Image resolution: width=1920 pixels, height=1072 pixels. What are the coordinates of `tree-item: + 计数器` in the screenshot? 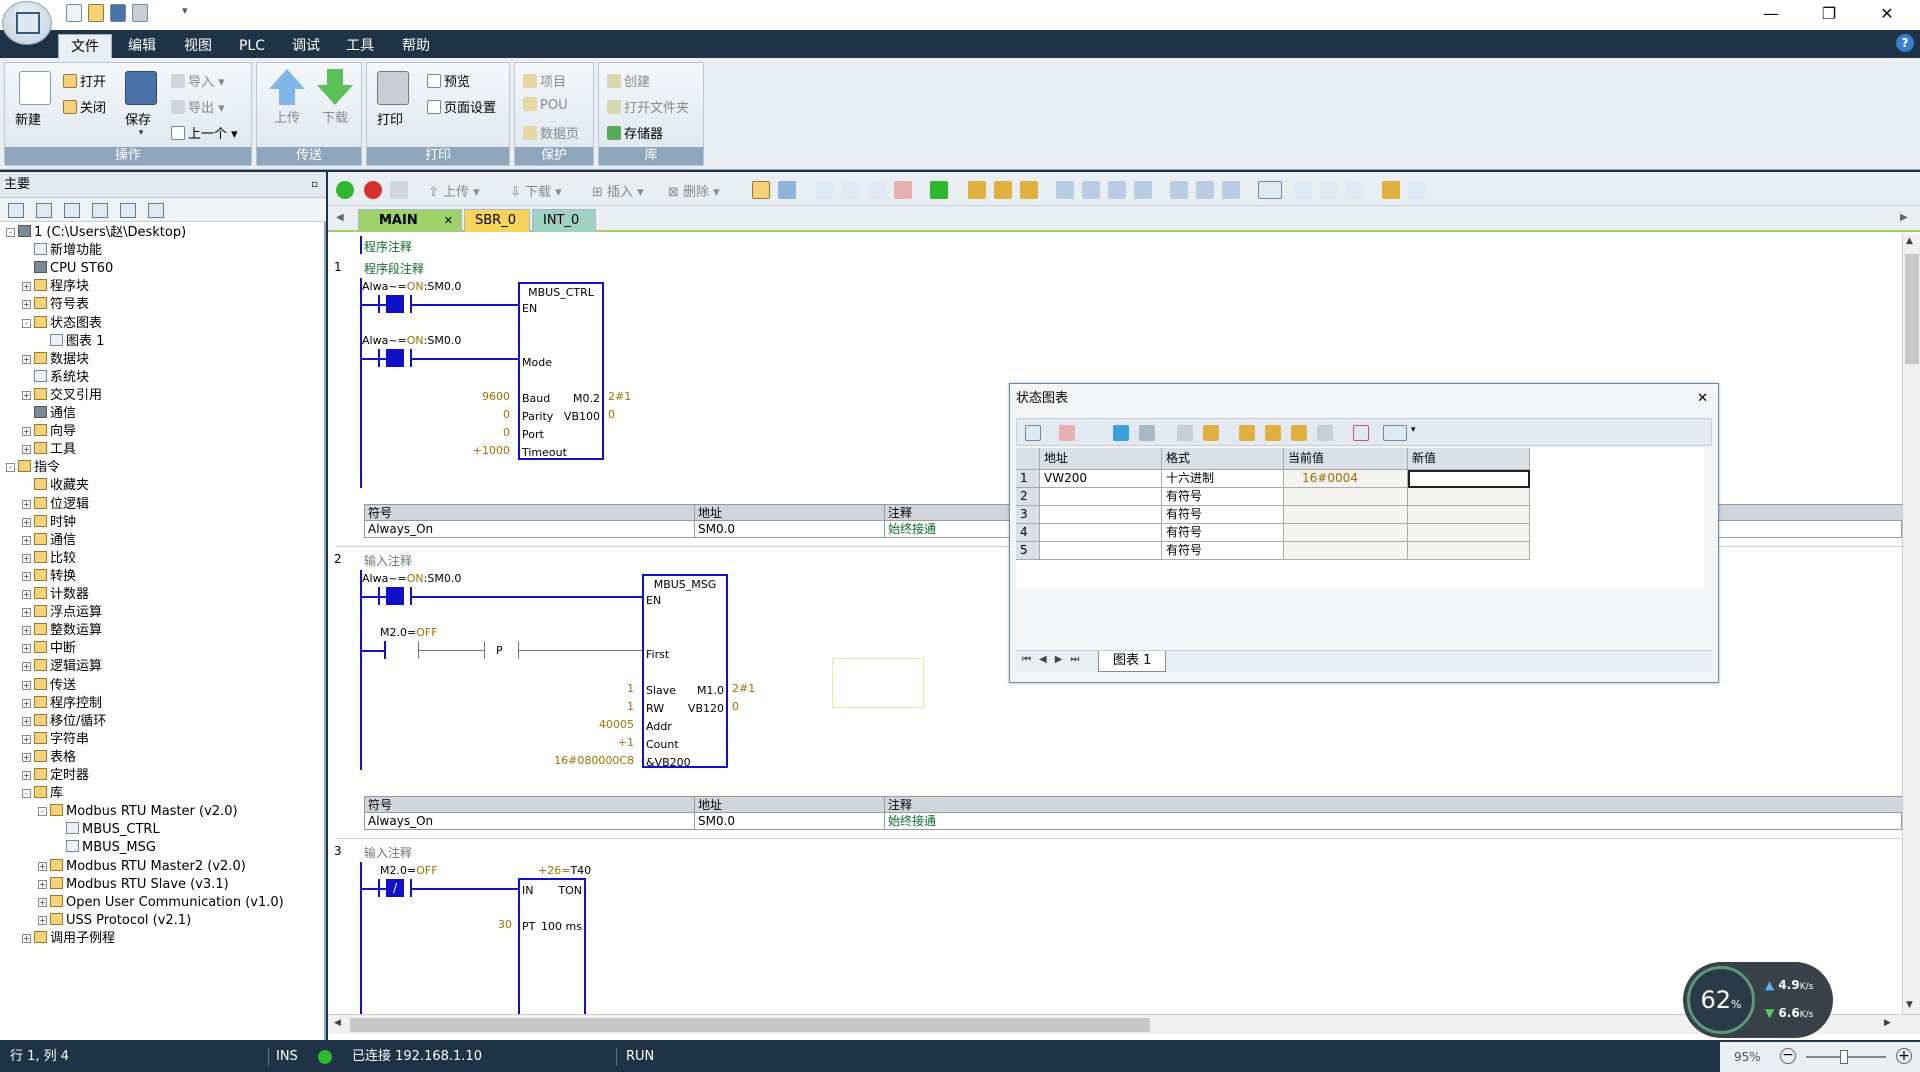 It's located at (55, 595).